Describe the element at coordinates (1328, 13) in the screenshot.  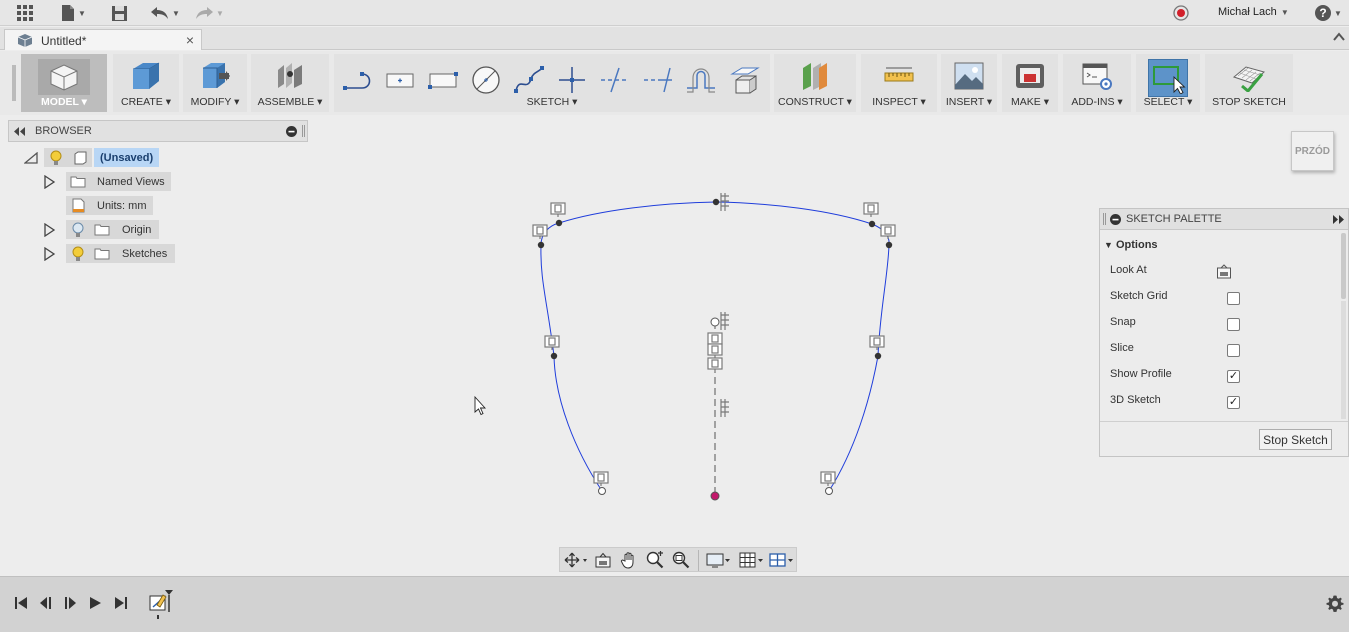
I see `help-icon: ? ▼` at that location.